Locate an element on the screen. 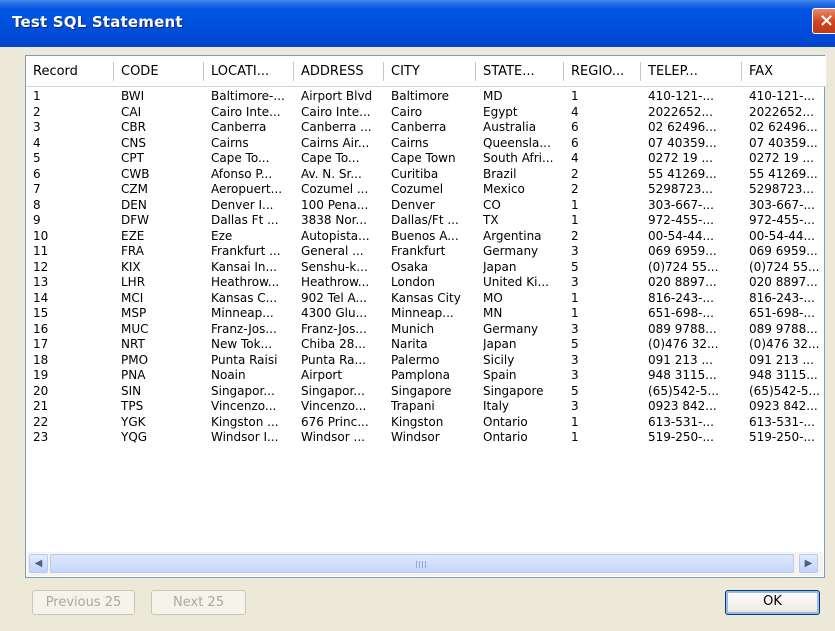 This screenshot has width=835, height=631. column-header: CODE is located at coordinates (157, 71).